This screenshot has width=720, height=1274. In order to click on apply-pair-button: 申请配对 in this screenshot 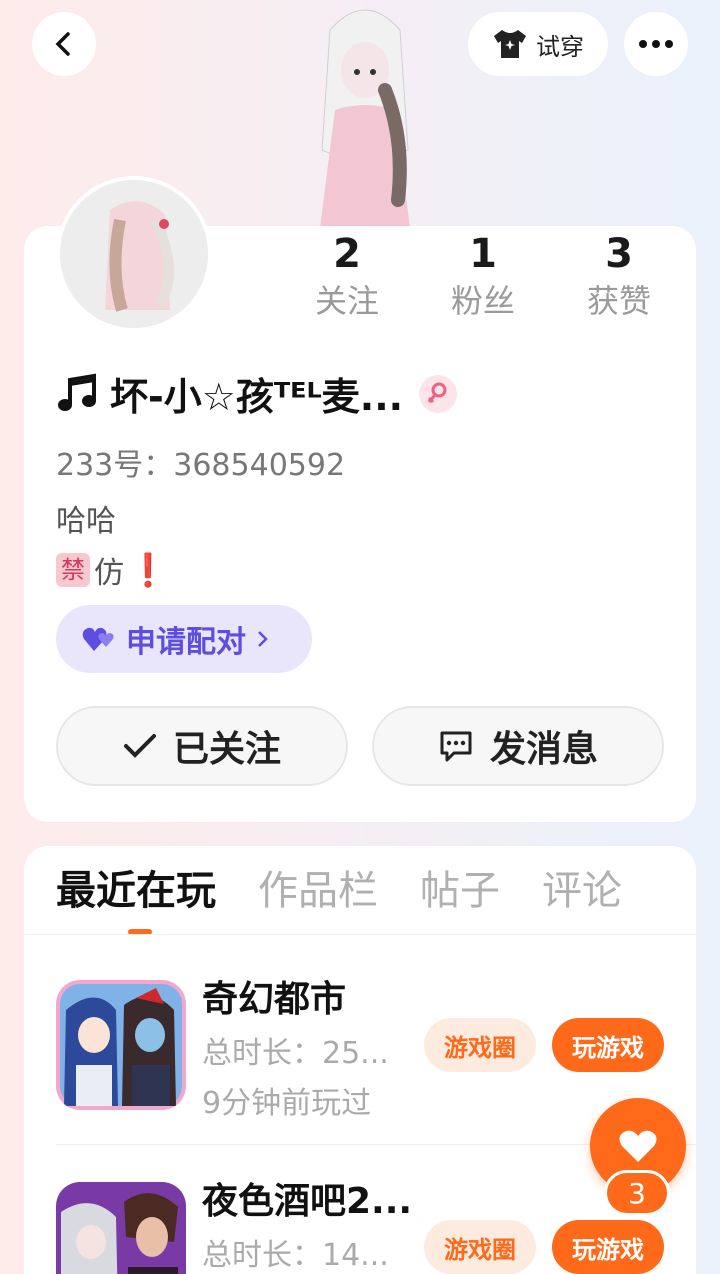, I will do `click(184, 639)`.